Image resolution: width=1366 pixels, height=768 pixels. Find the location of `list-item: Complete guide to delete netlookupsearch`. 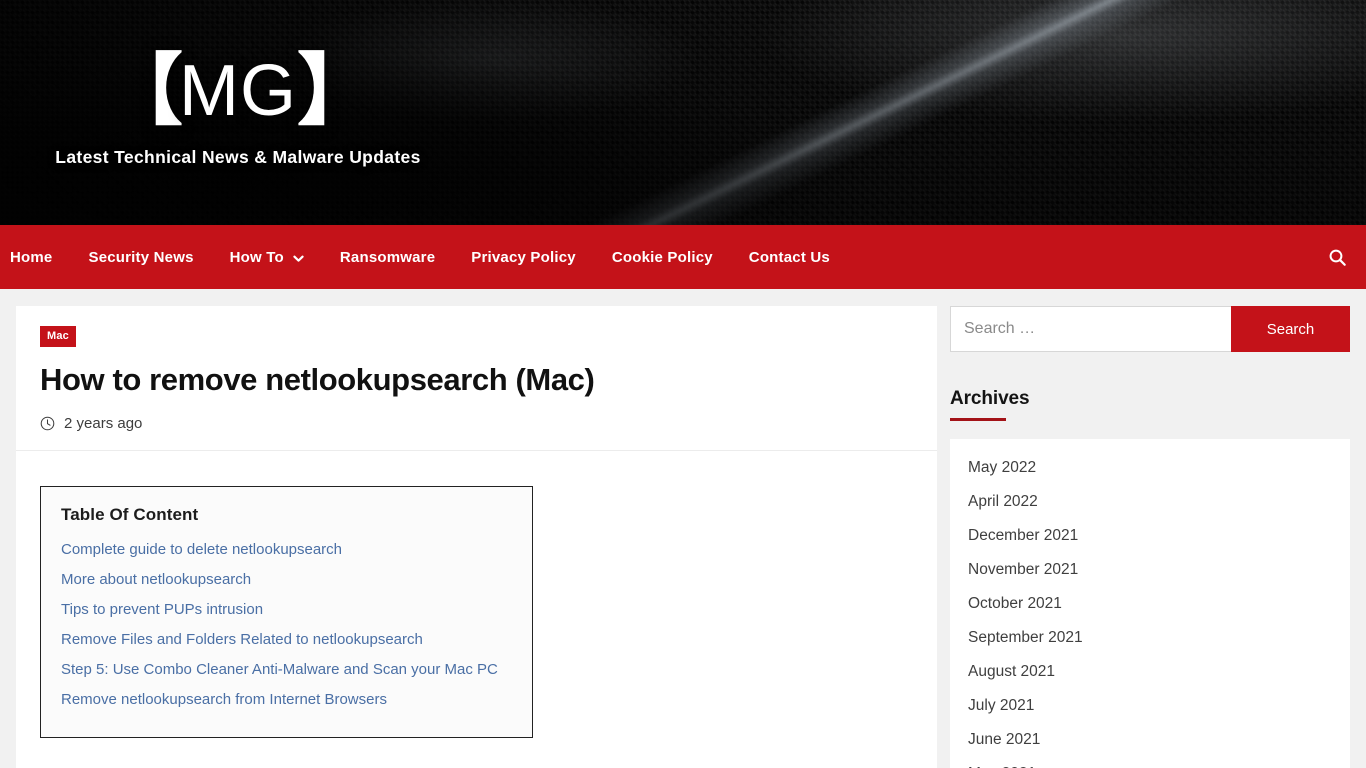

list-item: Complete guide to delete netlookupsearch is located at coordinates (286, 550).